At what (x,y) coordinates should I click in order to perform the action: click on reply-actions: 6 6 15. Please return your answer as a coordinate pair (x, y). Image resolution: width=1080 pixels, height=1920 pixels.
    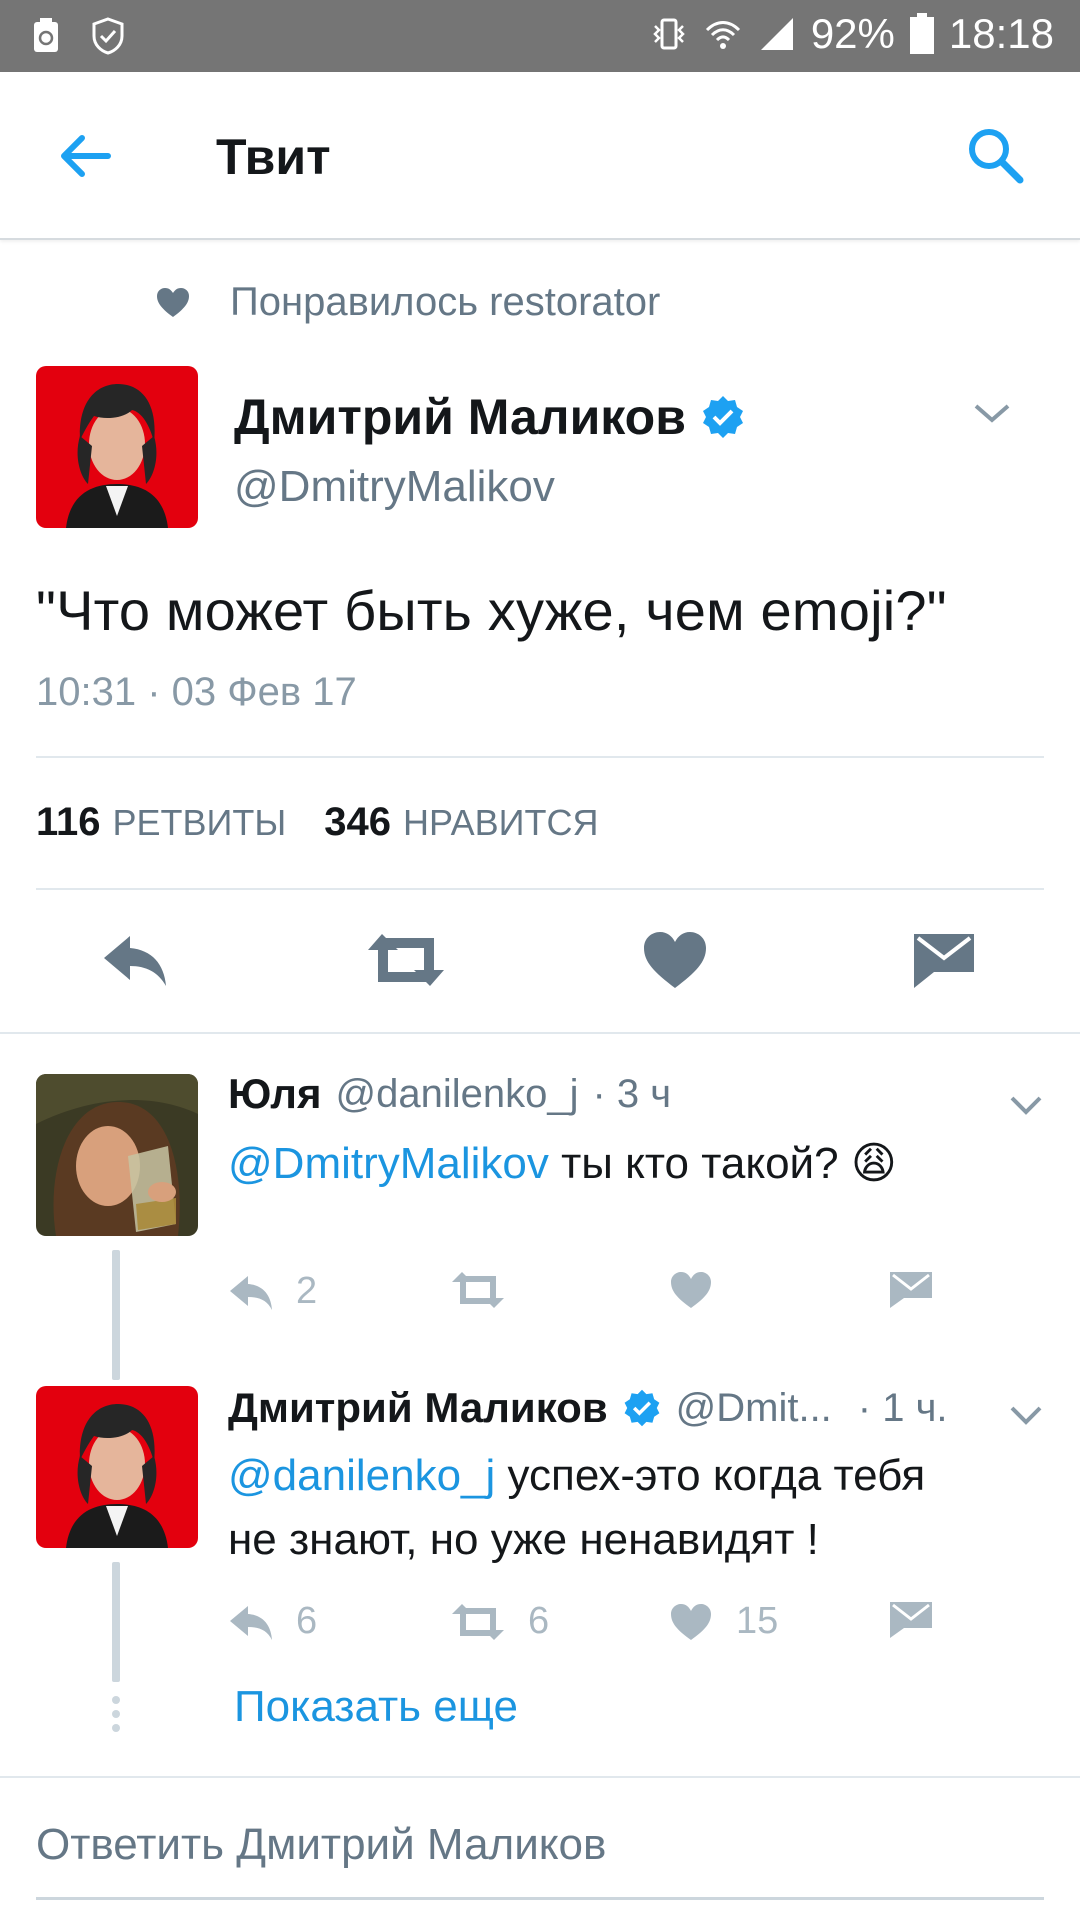
    Looking at the image, I should click on (618, 1625).